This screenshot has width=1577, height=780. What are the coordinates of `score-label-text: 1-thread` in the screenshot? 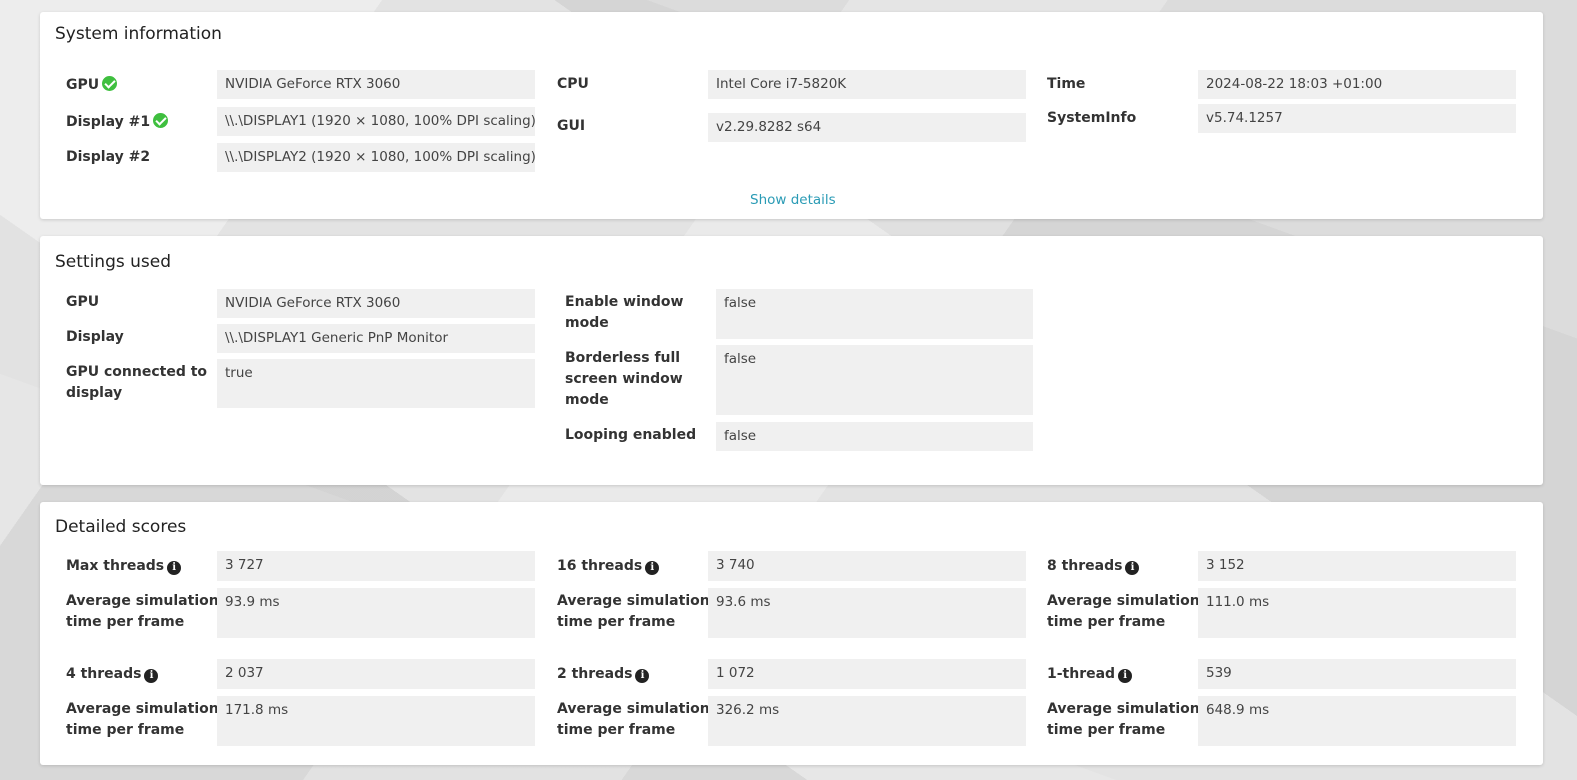 It's located at (1081, 674).